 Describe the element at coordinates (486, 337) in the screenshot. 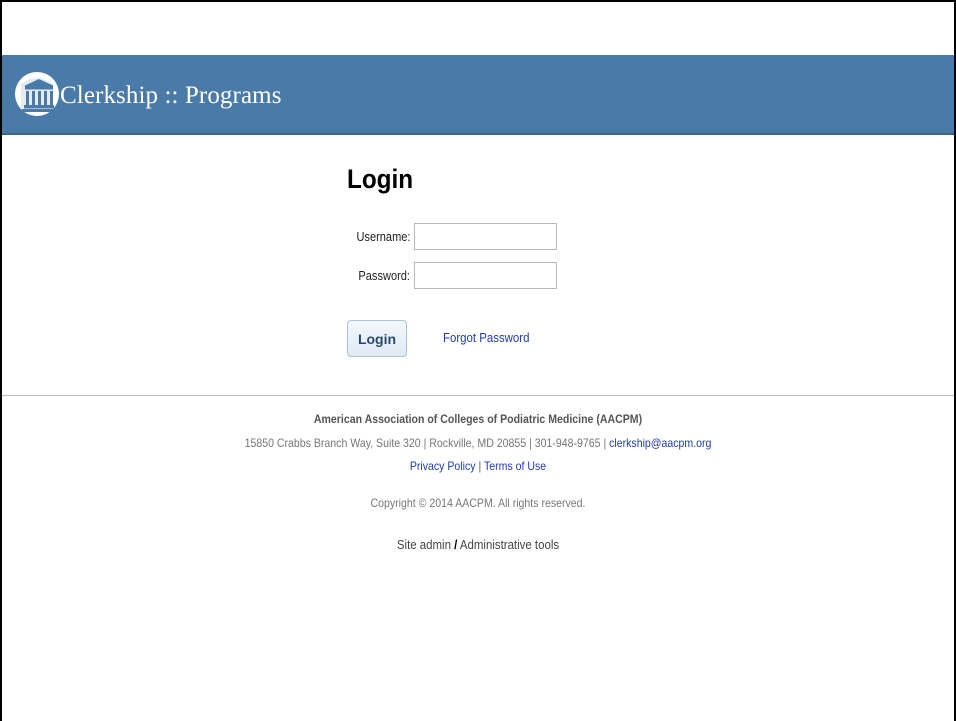

I see `forgot-password-link: Forgot Password` at that location.